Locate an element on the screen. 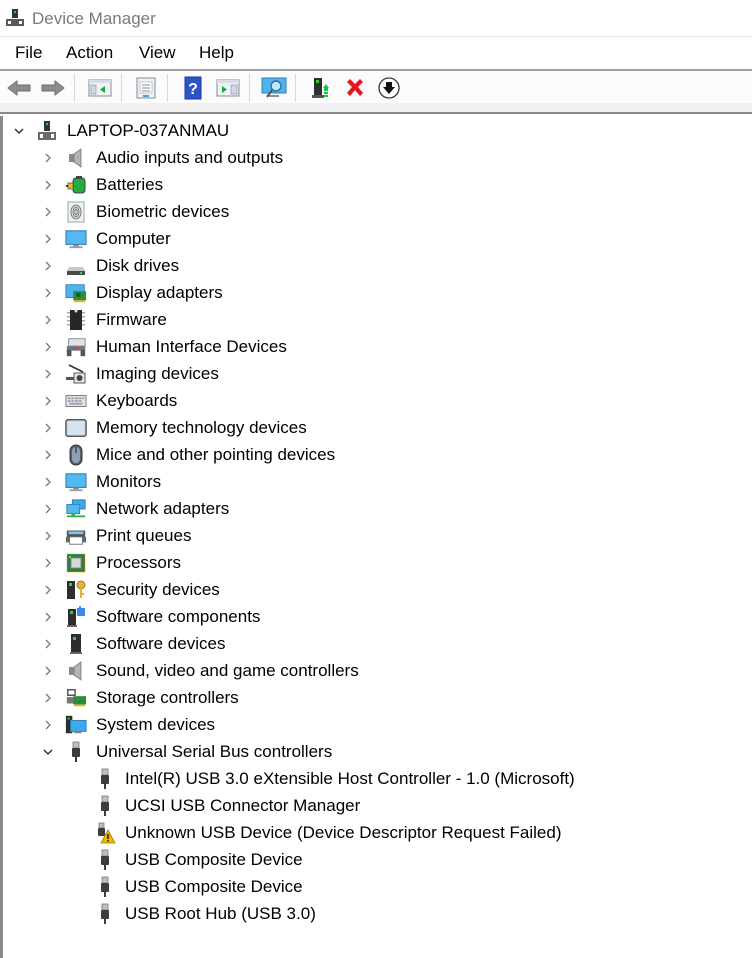 The image size is (752, 958). tree-category-node: Storage controllers is located at coordinates (377, 698).